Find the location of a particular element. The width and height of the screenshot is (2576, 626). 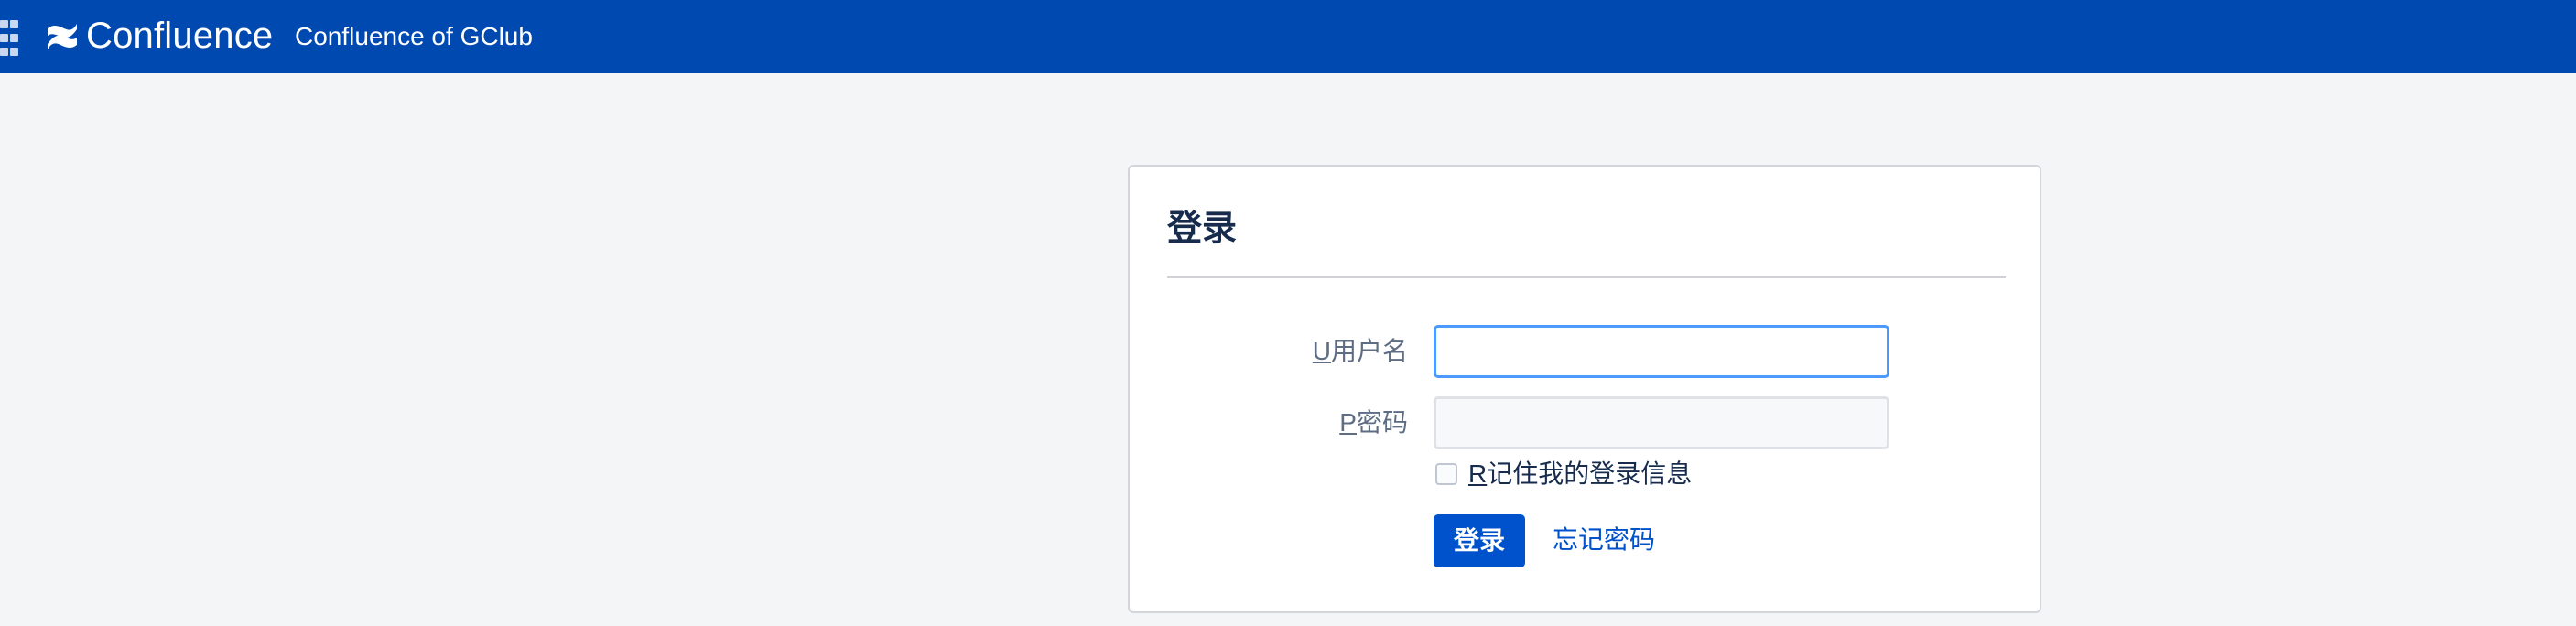

username-label: U用户名 is located at coordinates (1335, 352).